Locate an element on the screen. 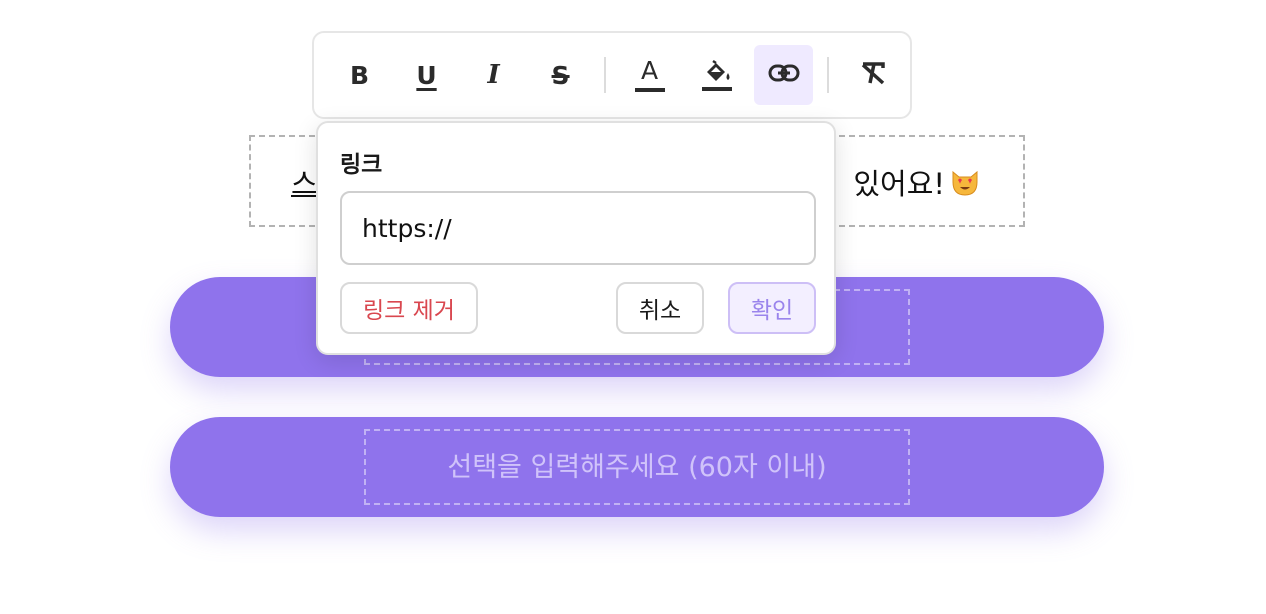 The height and width of the screenshot is (614, 1266). link-icon is located at coordinates (784, 75).